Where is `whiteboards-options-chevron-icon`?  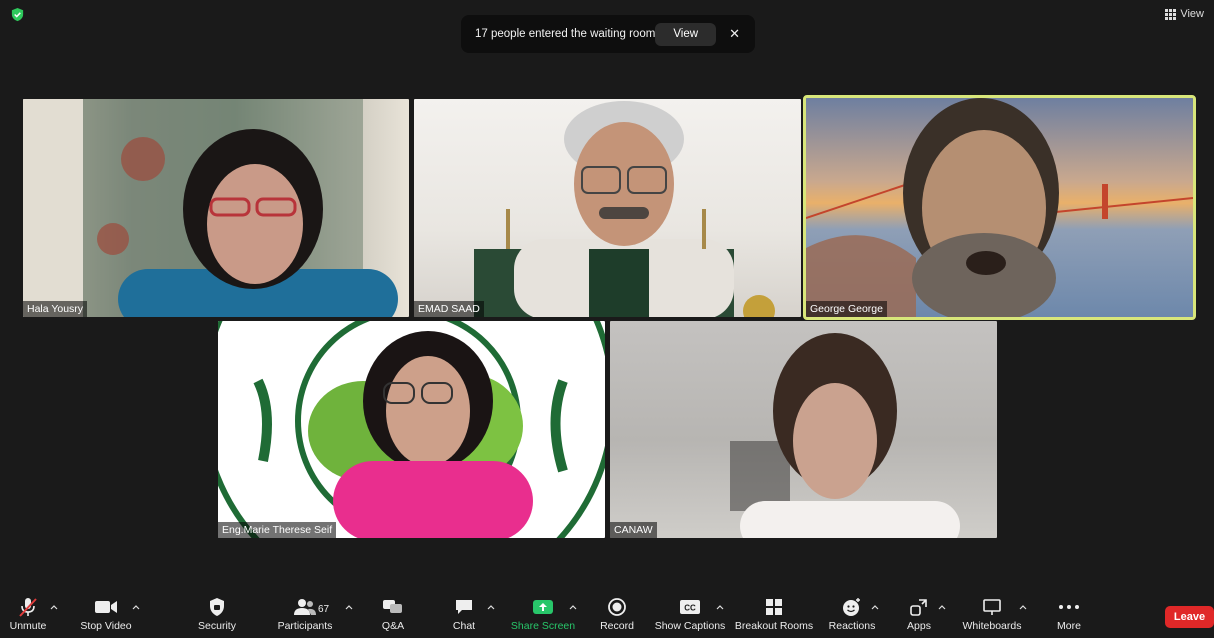
whiteboards-options-chevron-icon is located at coordinates (1023, 607).